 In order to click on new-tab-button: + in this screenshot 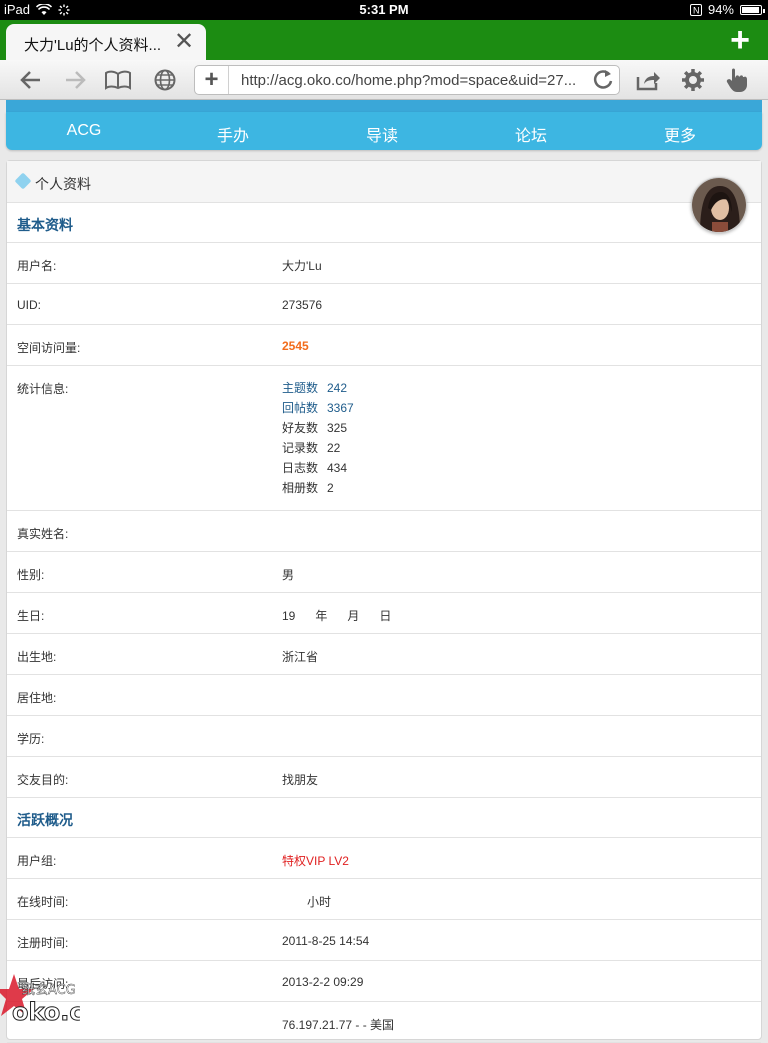, I will do `click(740, 40)`.